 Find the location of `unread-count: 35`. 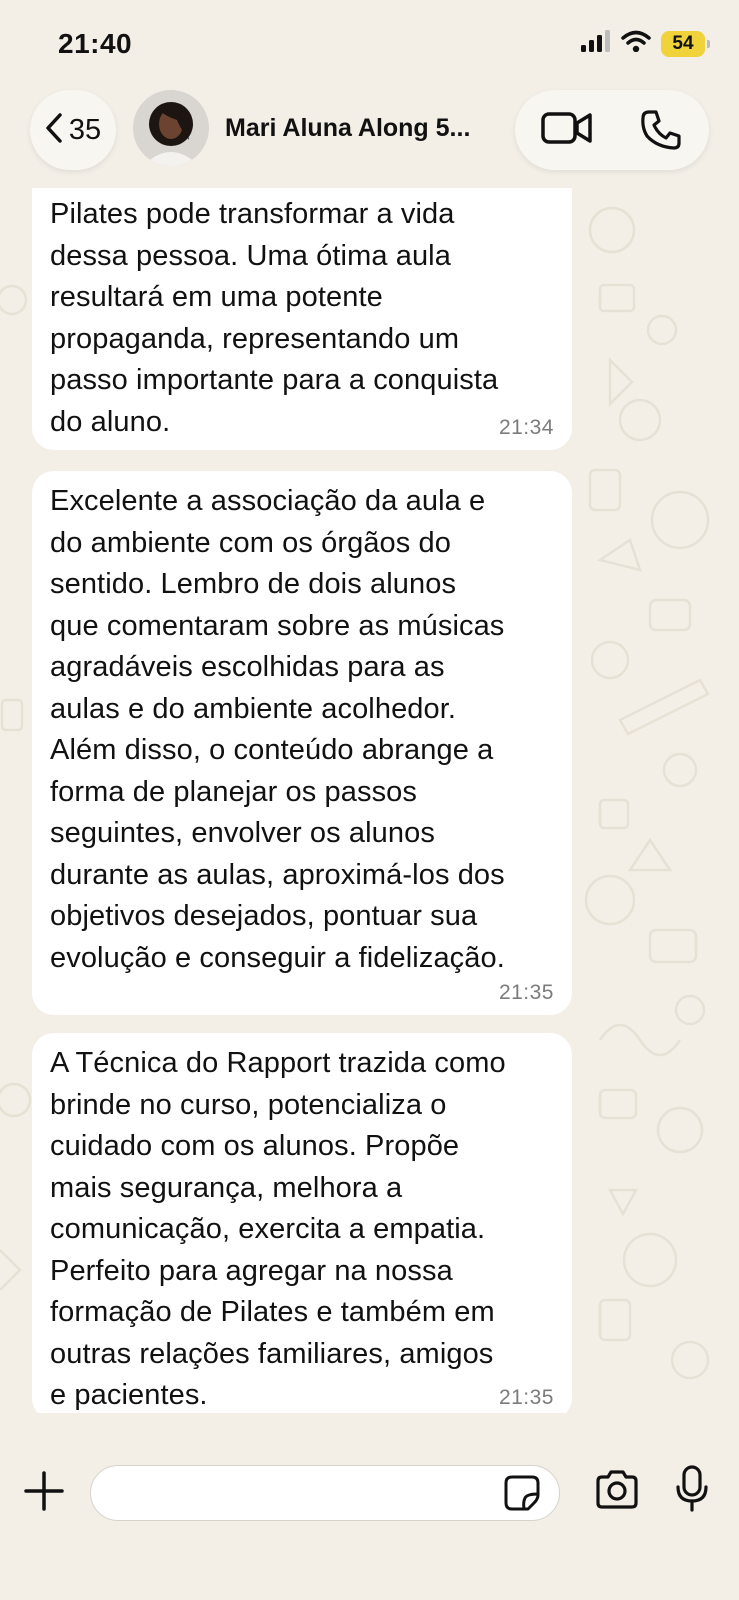

unread-count: 35 is located at coordinates (85, 129).